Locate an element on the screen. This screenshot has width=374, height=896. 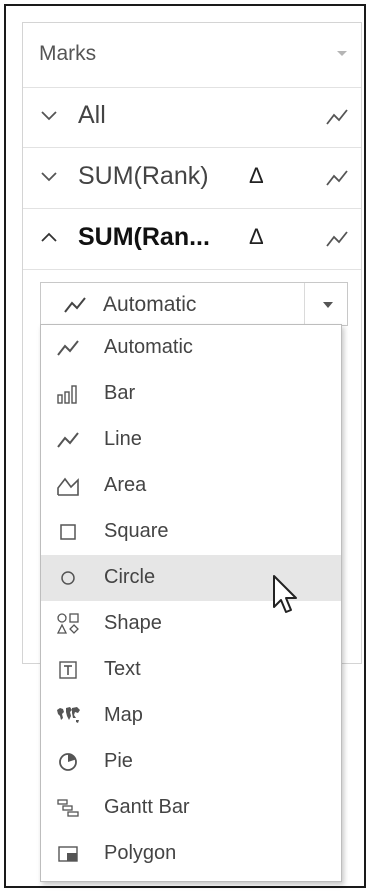
menu-item-pie: Pie is located at coordinates (191, 762).